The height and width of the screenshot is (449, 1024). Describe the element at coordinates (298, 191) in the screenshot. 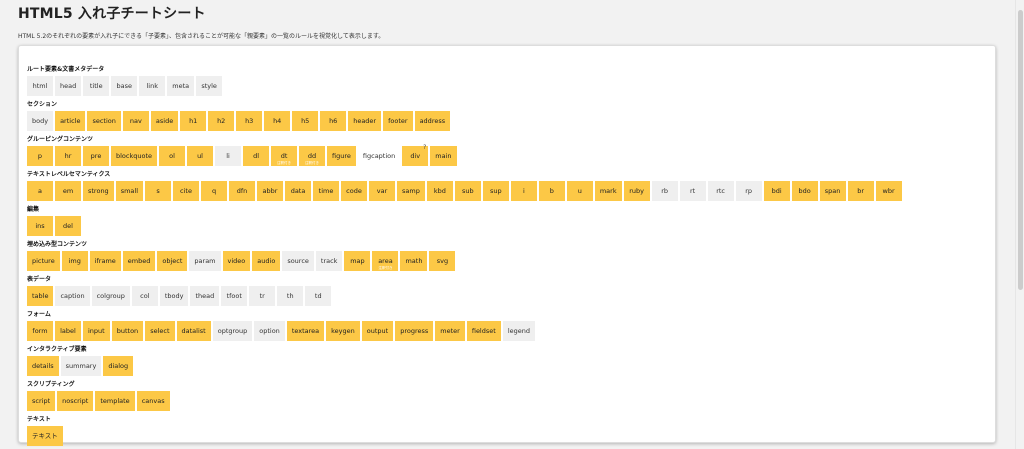

I see `element-chip: data` at that location.